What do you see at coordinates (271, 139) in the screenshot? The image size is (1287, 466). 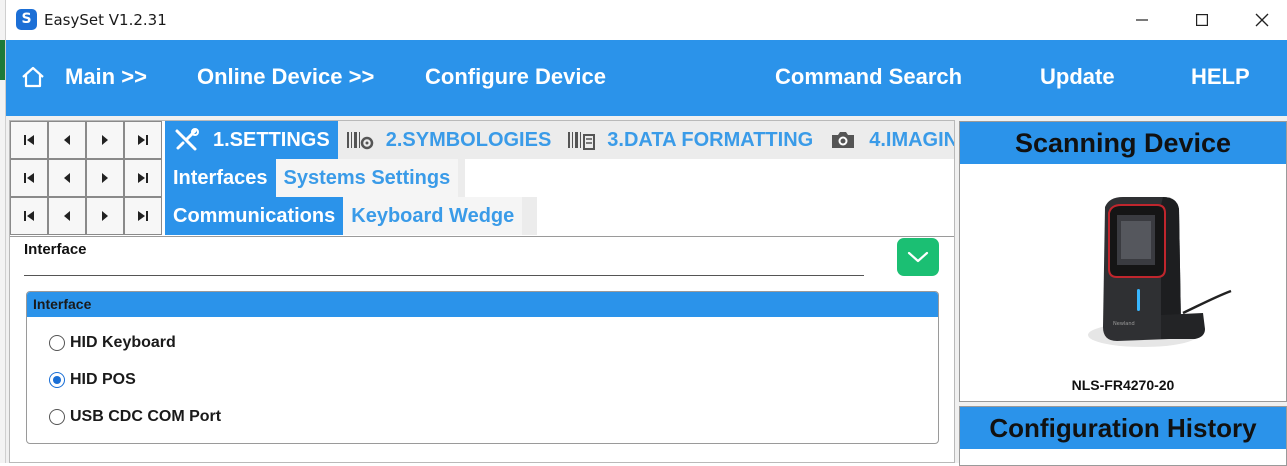 I see `tab-settings-label: 1.SETTINGS` at bounding box center [271, 139].